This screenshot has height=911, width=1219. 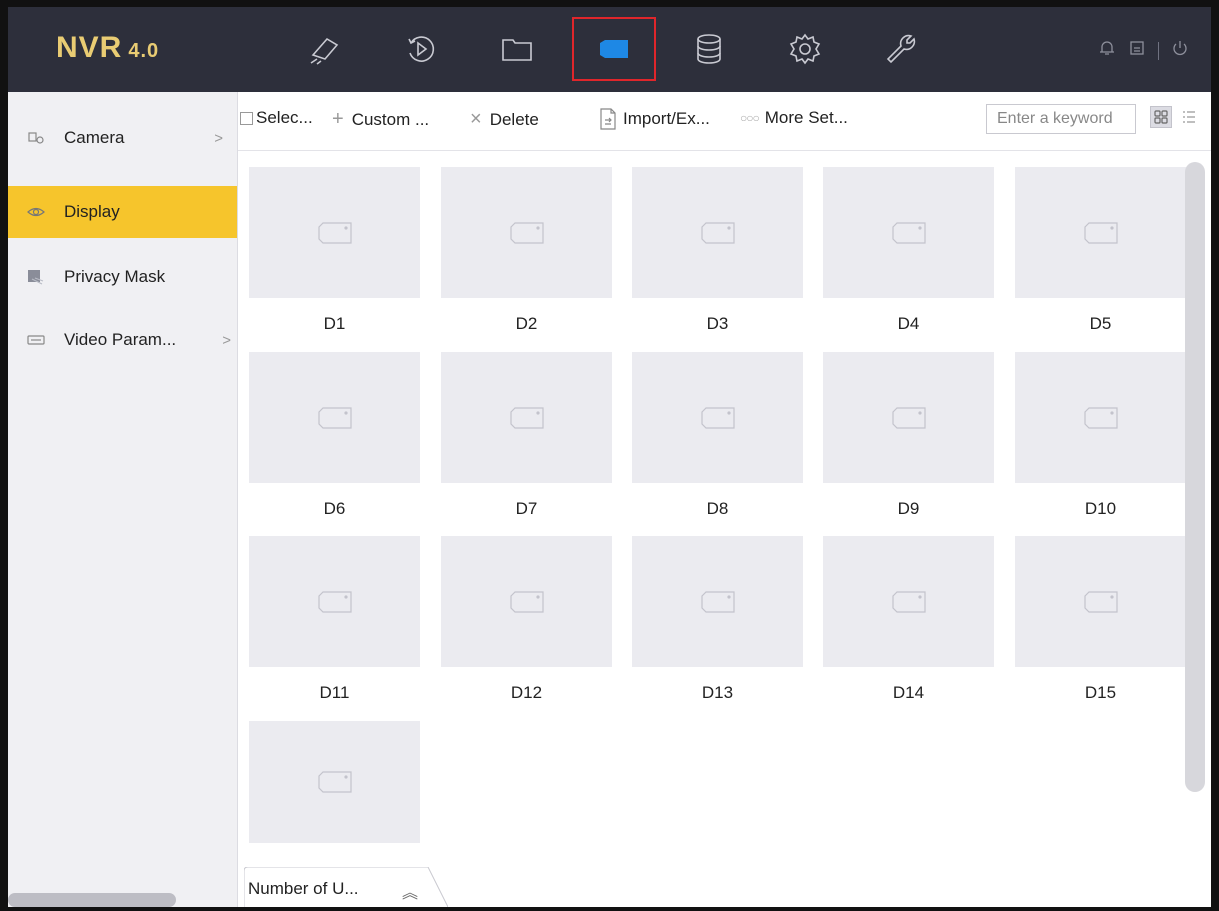 What do you see at coordinates (36, 277) in the screenshot?
I see `privacy-mask-icon` at bounding box center [36, 277].